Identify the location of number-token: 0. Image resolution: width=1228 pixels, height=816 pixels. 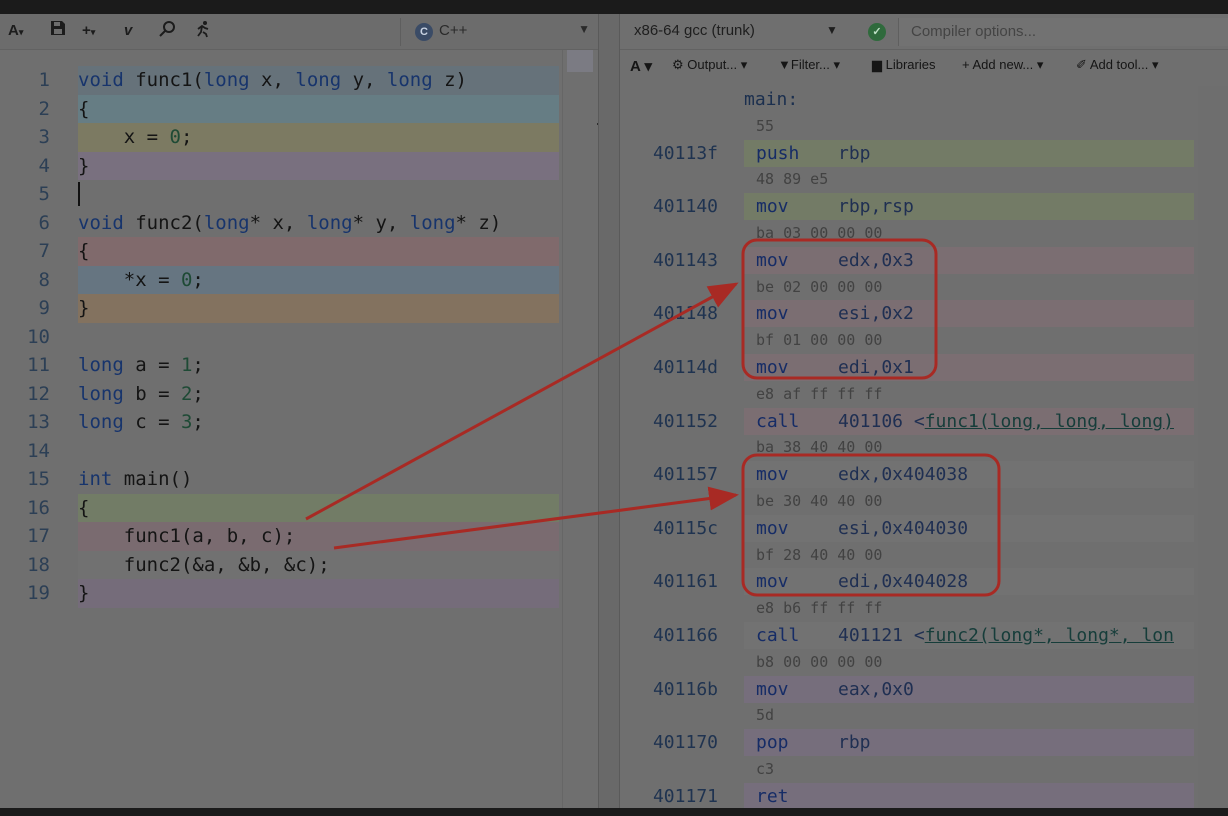
(186, 279).